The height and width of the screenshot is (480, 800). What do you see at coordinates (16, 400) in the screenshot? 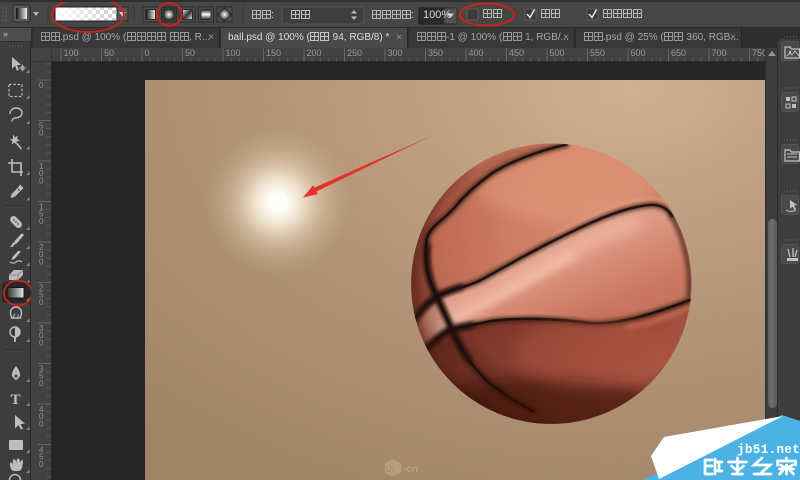
I see `svg-text: T` at bounding box center [16, 400].